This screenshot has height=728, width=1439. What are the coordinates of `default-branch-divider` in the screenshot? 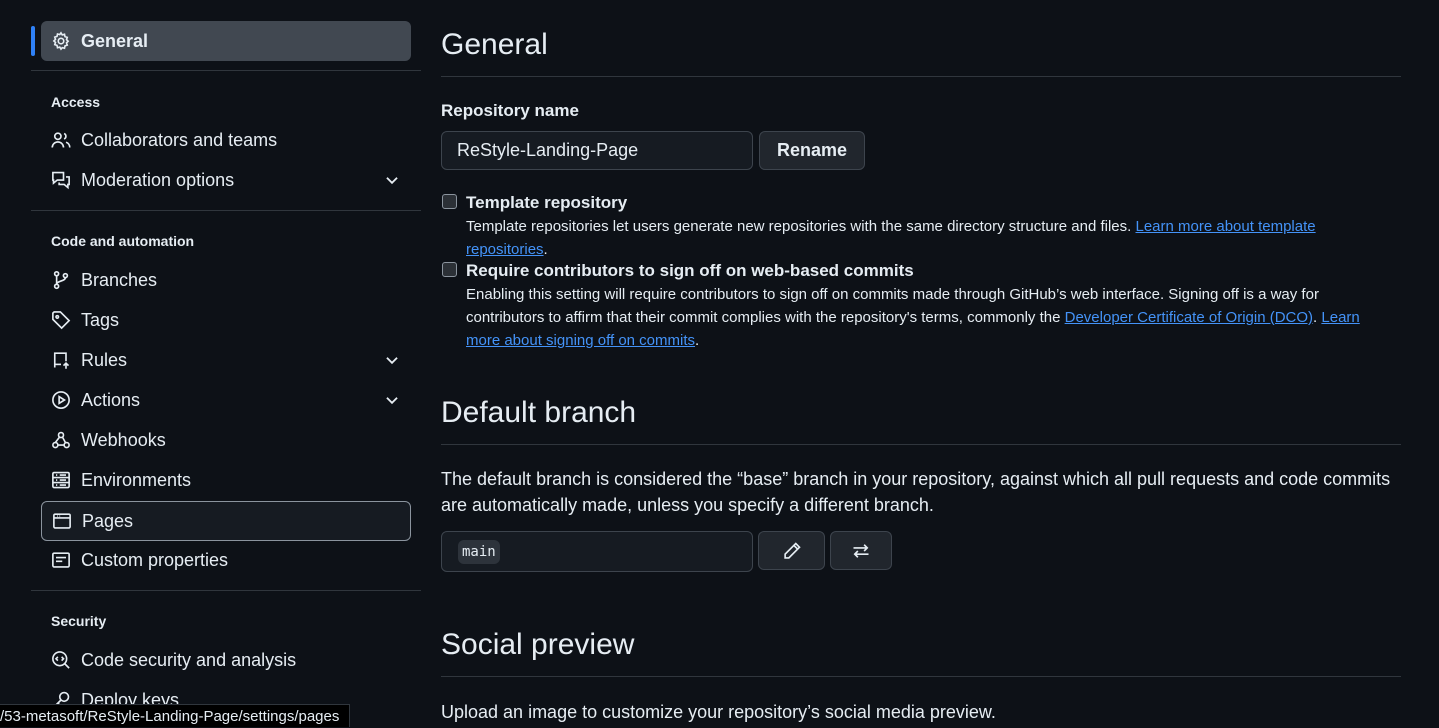 It's located at (921, 444).